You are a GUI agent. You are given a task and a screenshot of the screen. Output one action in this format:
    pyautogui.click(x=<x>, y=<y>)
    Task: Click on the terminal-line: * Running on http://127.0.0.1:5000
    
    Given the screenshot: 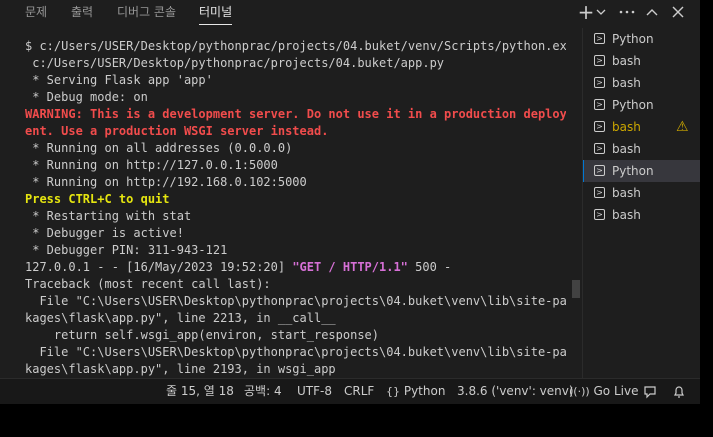 What is the action you would take?
    pyautogui.click(x=151, y=165)
    